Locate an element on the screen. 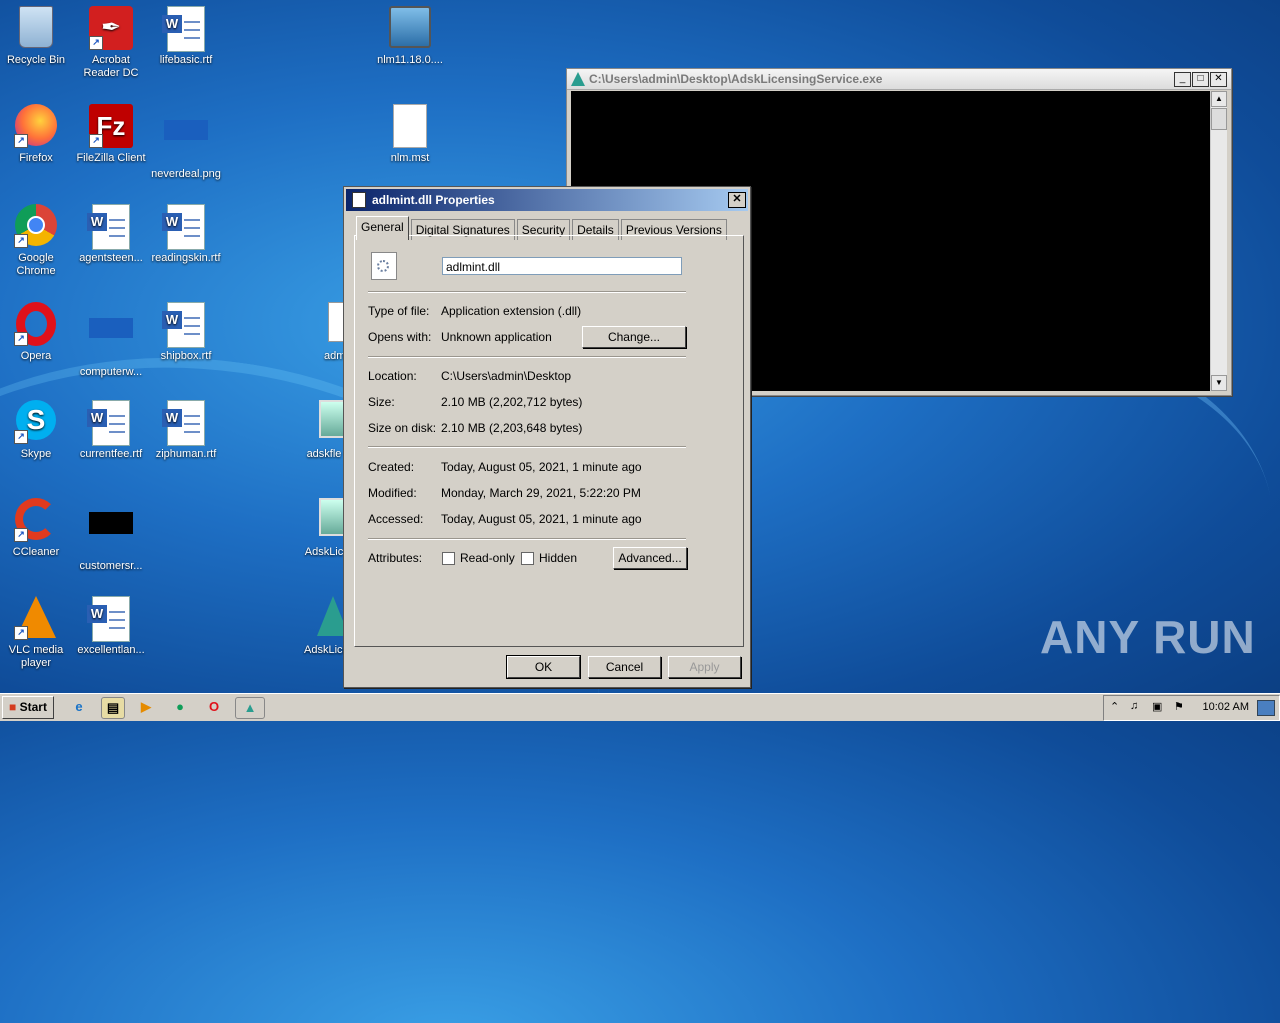  chrome-icon: ● is located at coordinates (180, 707).